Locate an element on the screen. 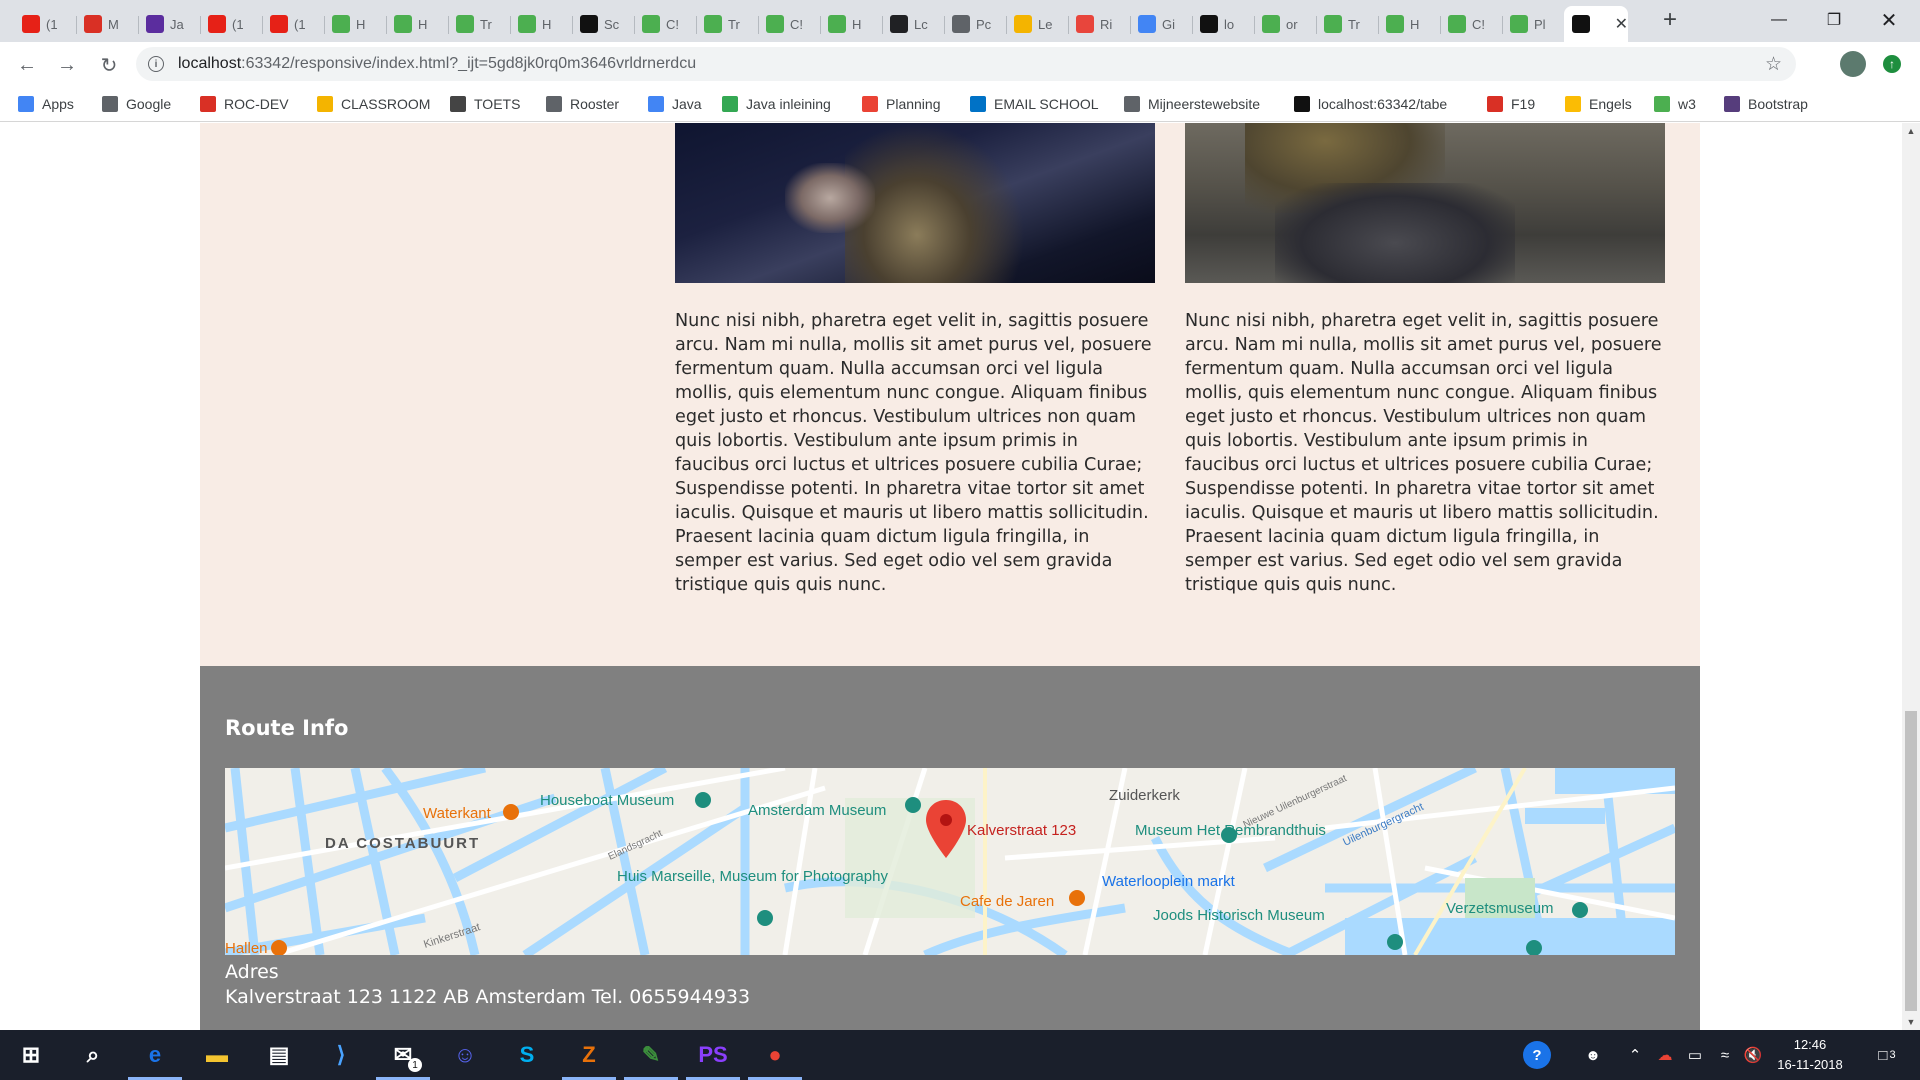 The image size is (1920, 1080). edge-icon: e is located at coordinates (155, 1055).